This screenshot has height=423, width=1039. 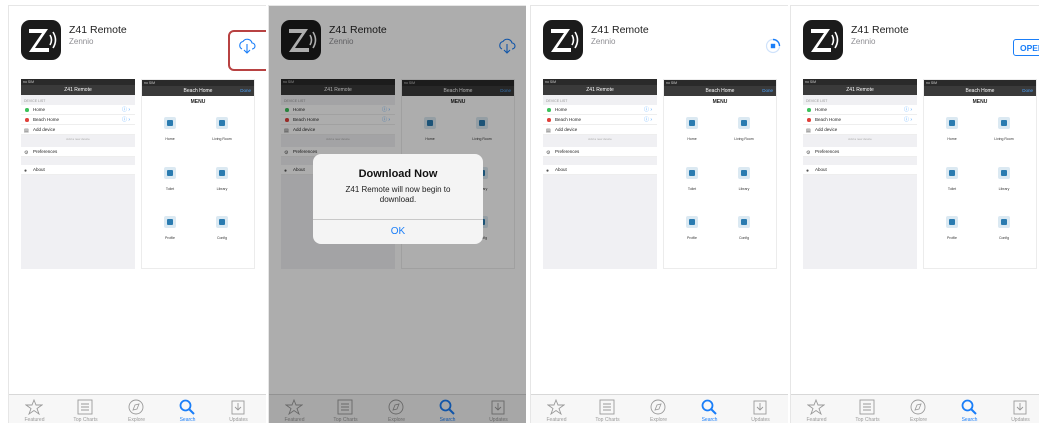 I want to click on tile-label: Library, so click(x=744, y=189).